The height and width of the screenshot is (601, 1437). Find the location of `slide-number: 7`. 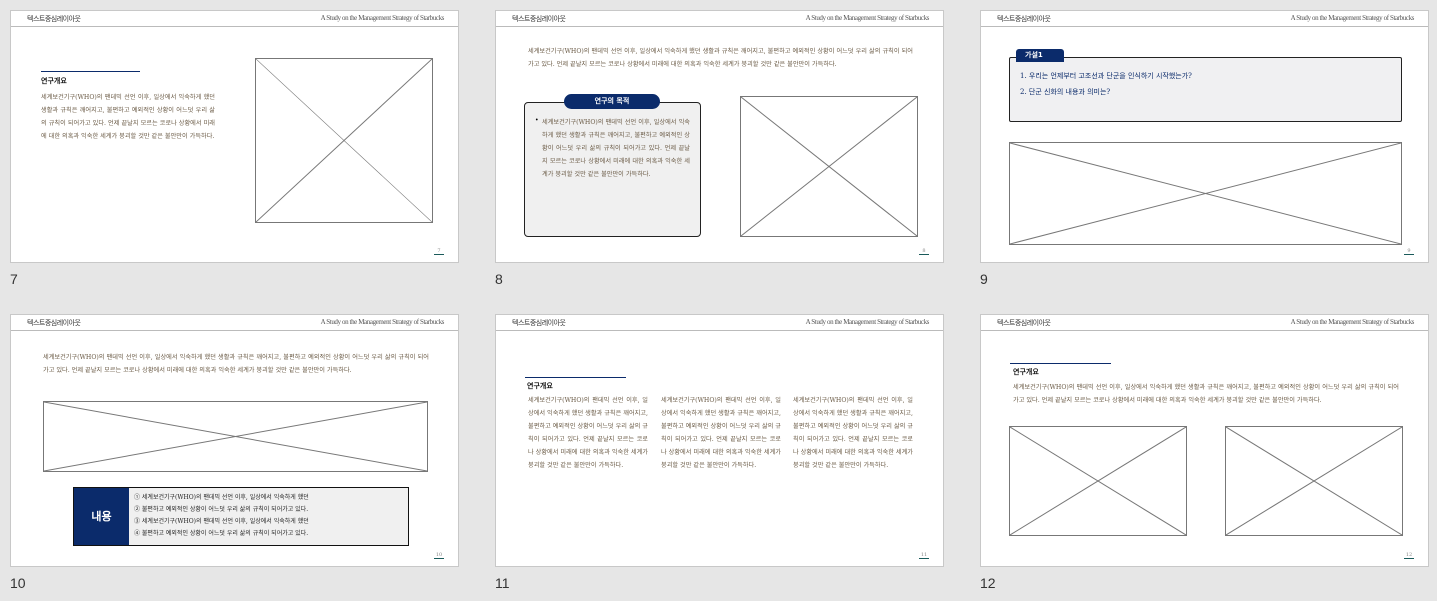

slide-number: 7 is located at coordinates (14, 279).